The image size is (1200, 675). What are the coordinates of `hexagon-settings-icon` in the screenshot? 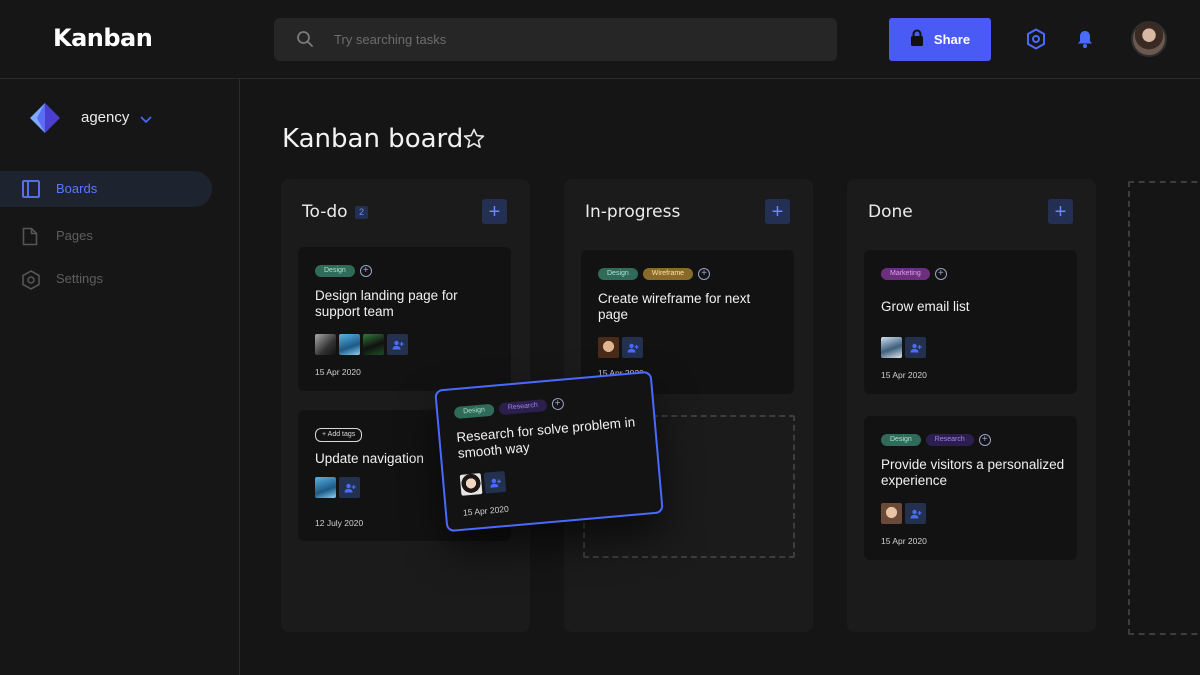 It's located at (31, 281).